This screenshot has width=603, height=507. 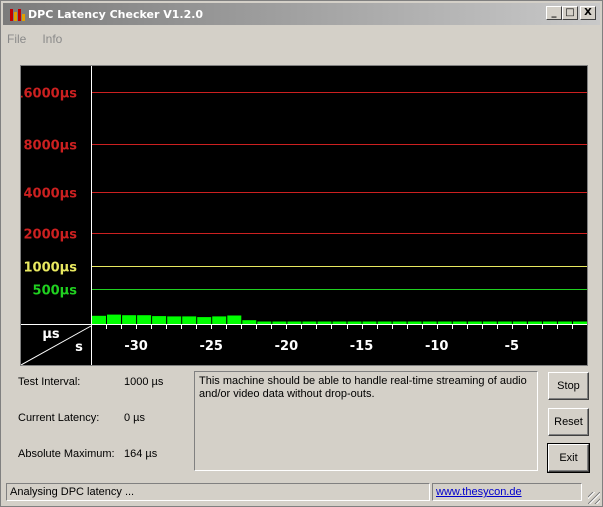 I want to click on current-latency-value: 0 µs, so click(x=135, y=418).